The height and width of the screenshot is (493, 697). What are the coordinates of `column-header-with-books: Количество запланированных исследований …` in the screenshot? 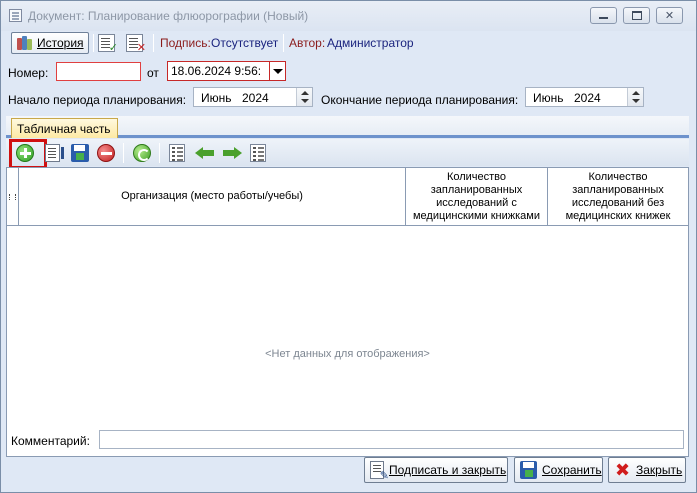 It's located at (477, 197).